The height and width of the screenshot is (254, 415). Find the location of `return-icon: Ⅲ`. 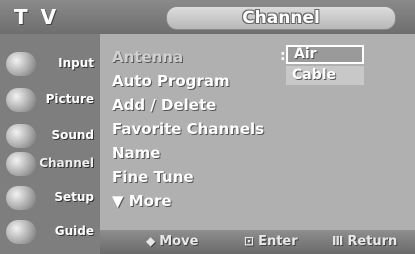

return-icon: Ⅲ is located at coordinates (338, 241).